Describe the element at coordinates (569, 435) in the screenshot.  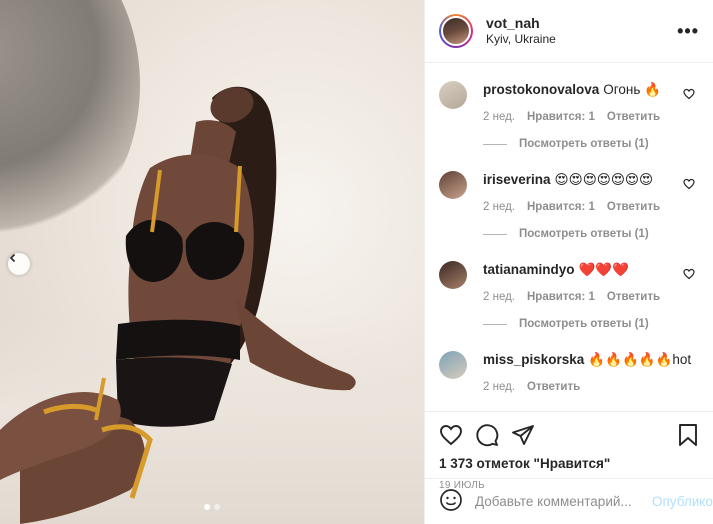
I see `action-icons` at that location.